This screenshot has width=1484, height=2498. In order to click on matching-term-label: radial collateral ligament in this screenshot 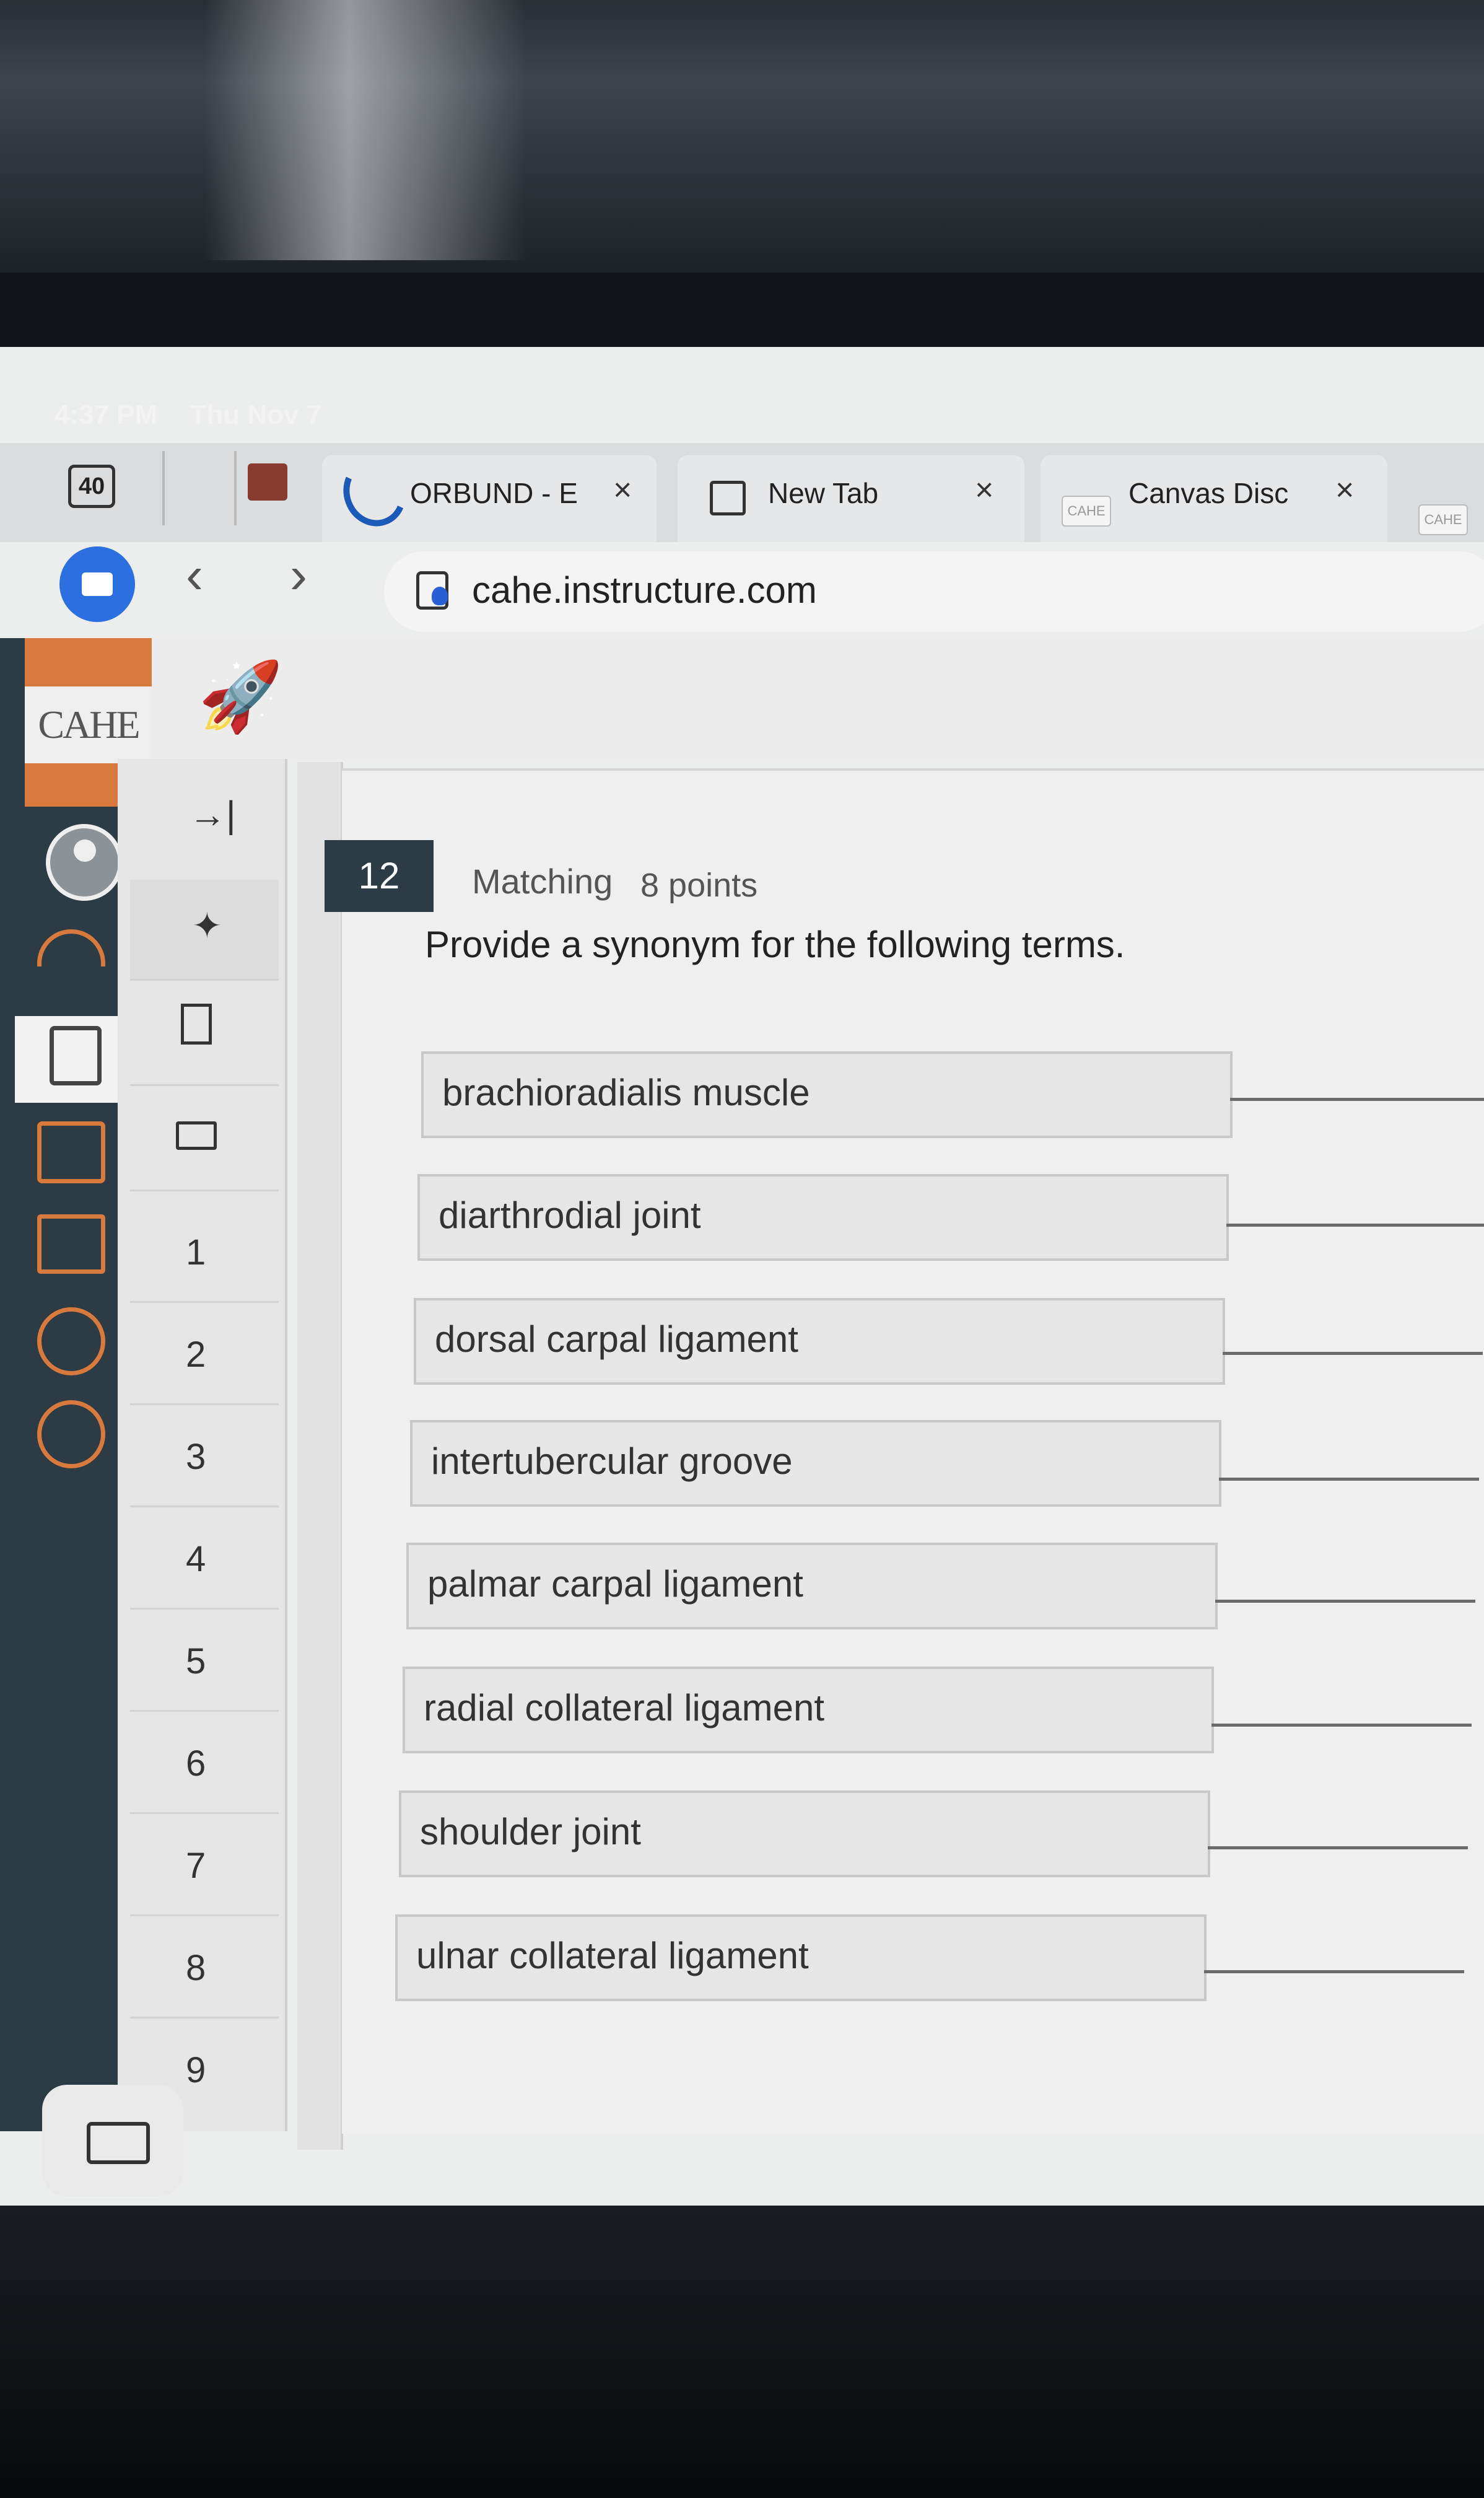, I will do `click(624, 1708)`.